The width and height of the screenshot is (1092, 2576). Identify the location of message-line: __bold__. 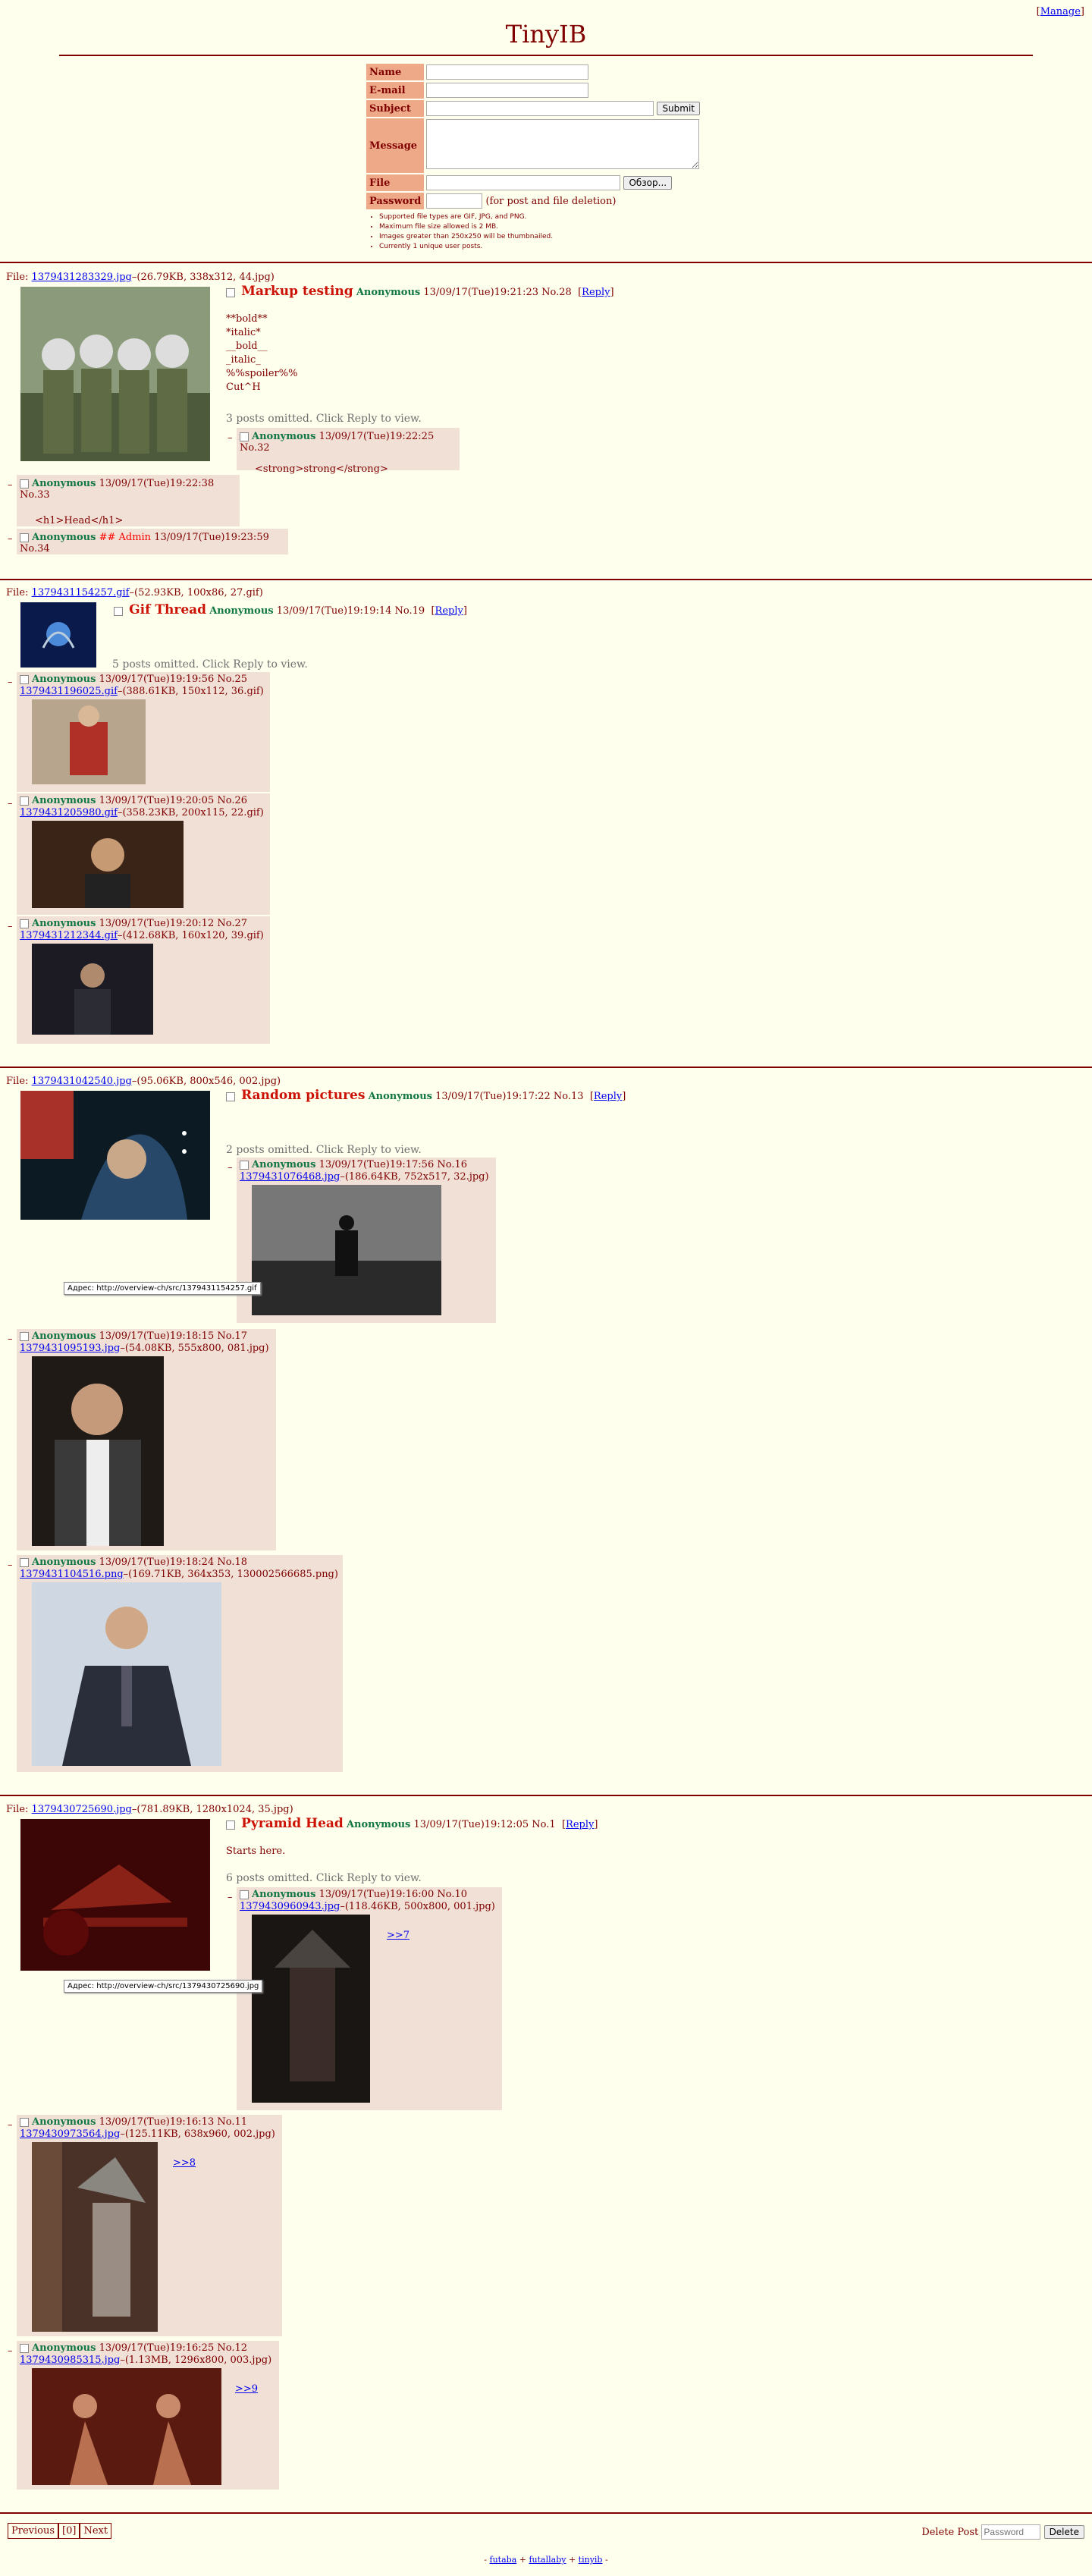
(247, 346).